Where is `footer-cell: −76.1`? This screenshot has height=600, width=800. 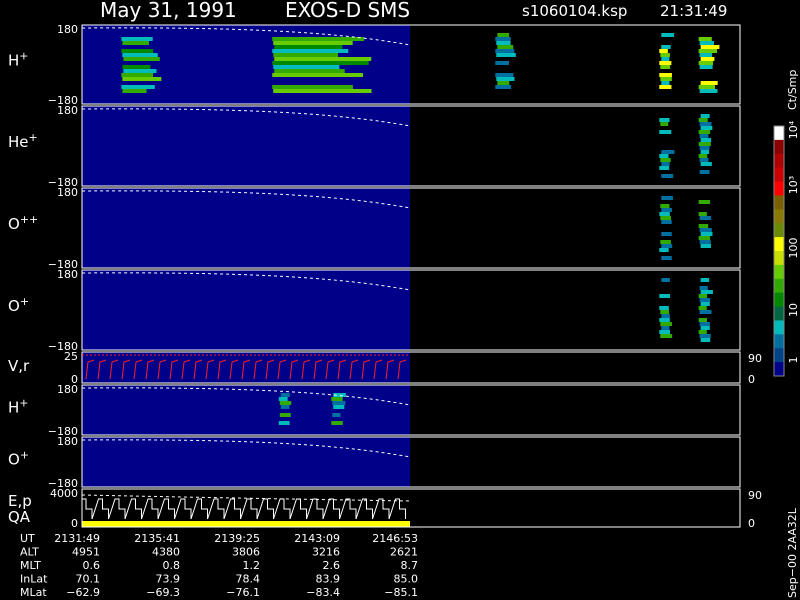 footer-cell: −76.1 is located at coordinates (243, 592).